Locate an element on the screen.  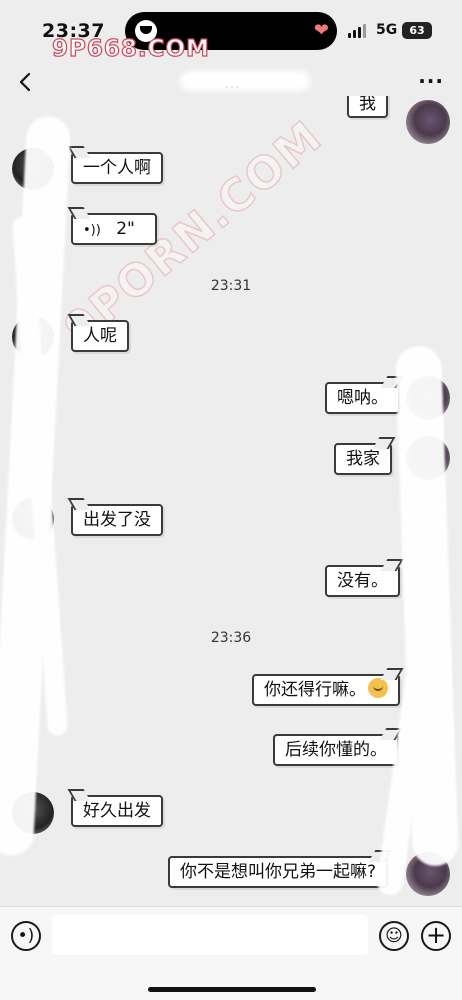
message-bubble-outgoing: 没有。 is located at coordinates (362, 581).